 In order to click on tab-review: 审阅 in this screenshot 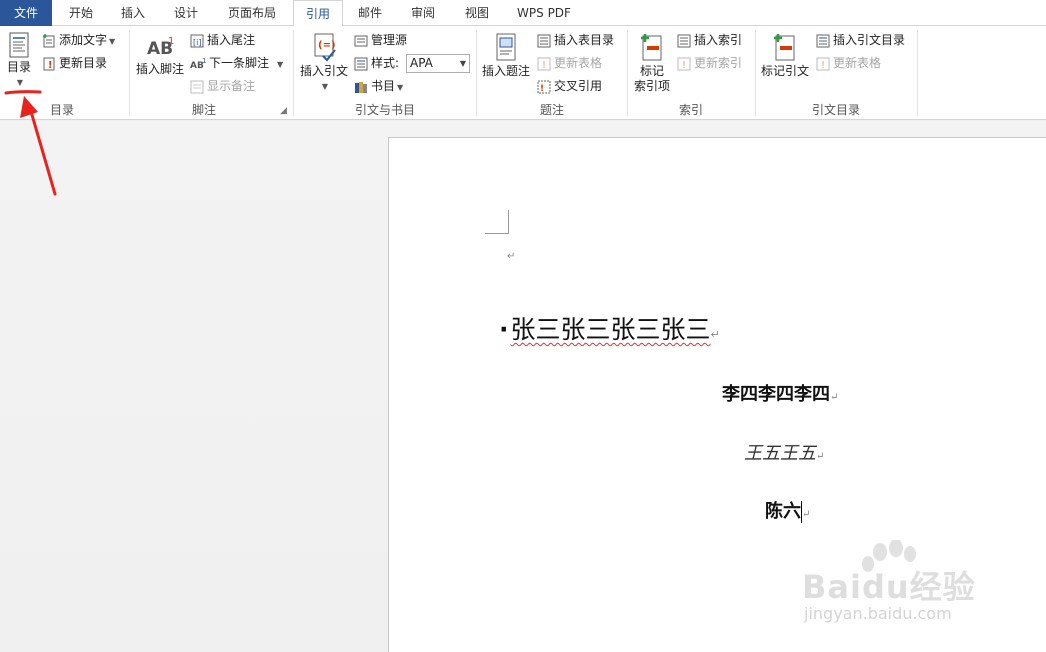, I will do `click(423, 13)`.